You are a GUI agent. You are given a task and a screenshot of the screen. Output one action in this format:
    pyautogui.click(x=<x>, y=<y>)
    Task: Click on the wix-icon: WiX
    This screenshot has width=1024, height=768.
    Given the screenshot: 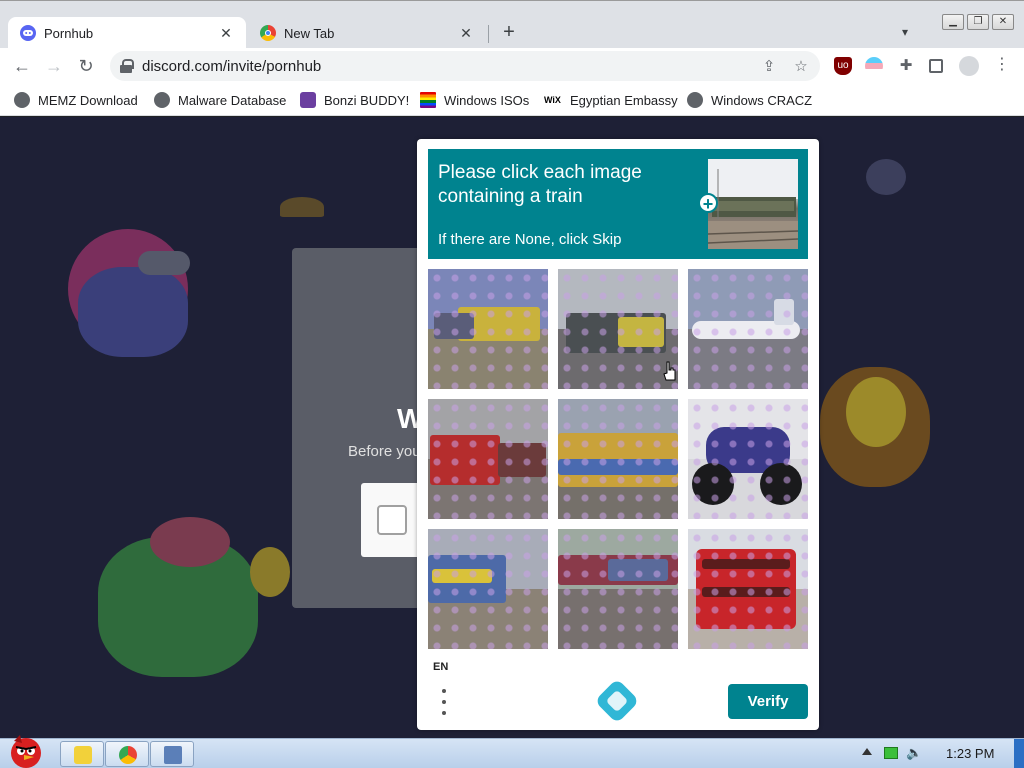 What is the action you would take?
    pyautogui.click(x=552, y=100)
    